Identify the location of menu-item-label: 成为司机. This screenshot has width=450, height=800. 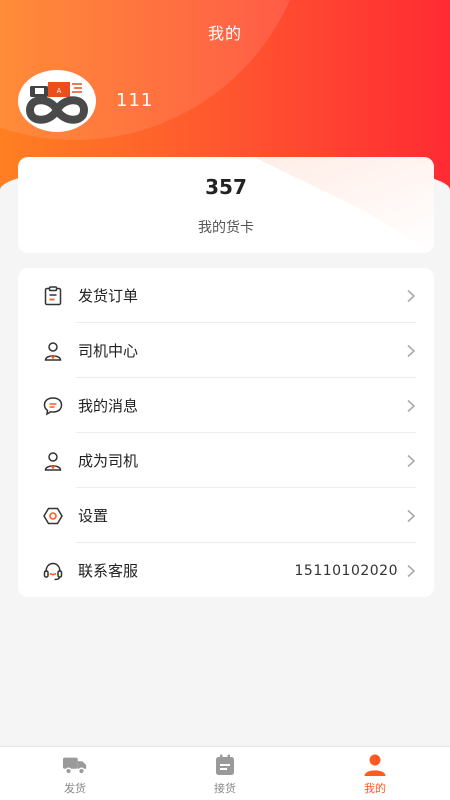
(108, 461).